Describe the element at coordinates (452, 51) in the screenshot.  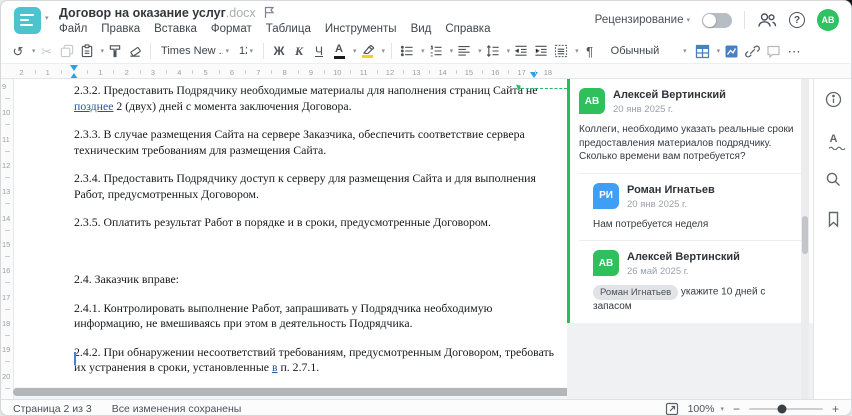
I see `numbered-list-caret-icon: ▾` at that location.